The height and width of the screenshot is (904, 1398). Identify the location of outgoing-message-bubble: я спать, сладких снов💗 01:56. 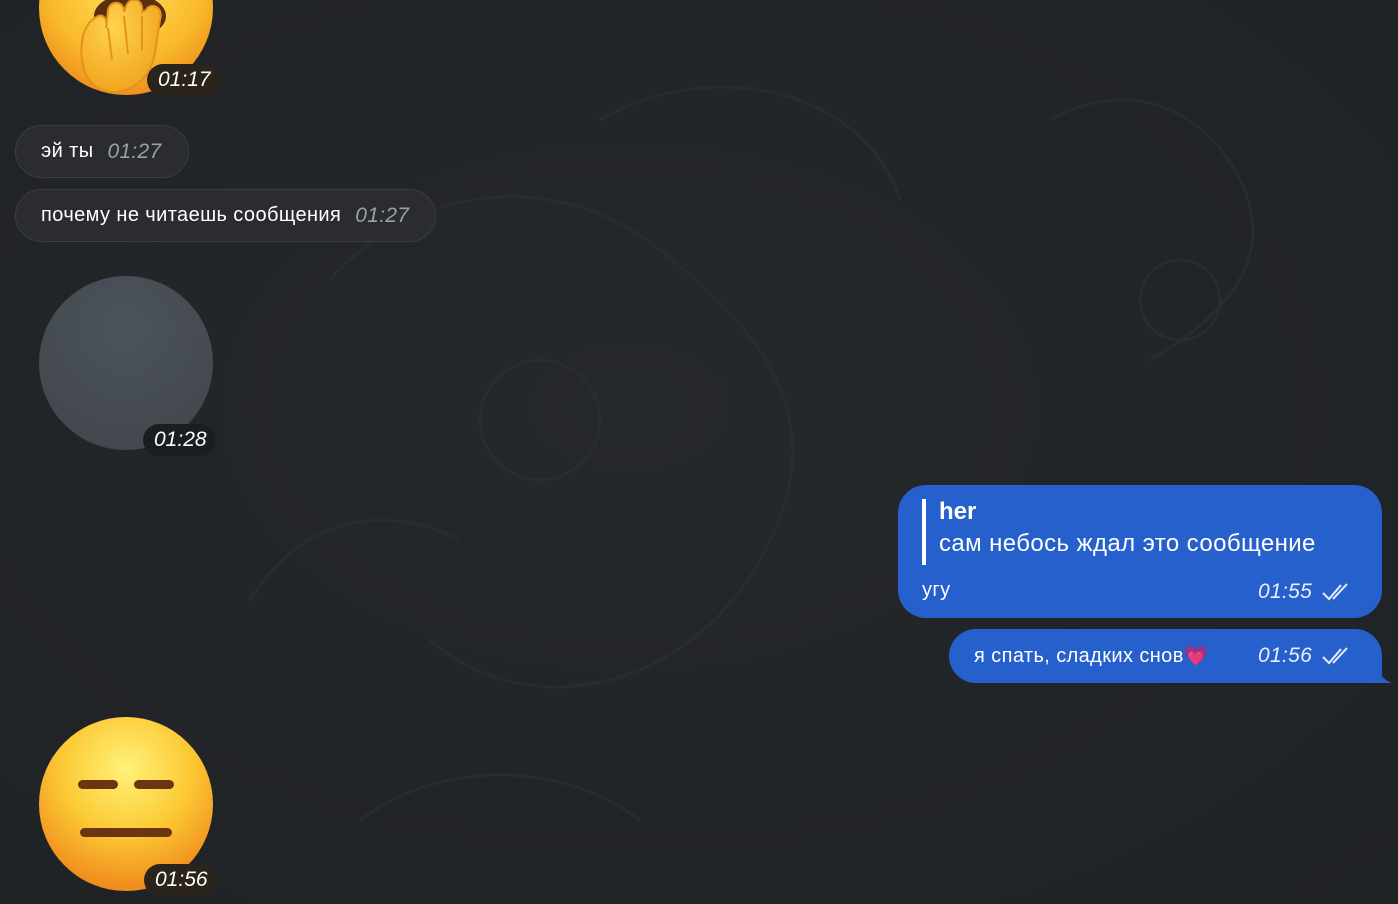
(1165, 656).